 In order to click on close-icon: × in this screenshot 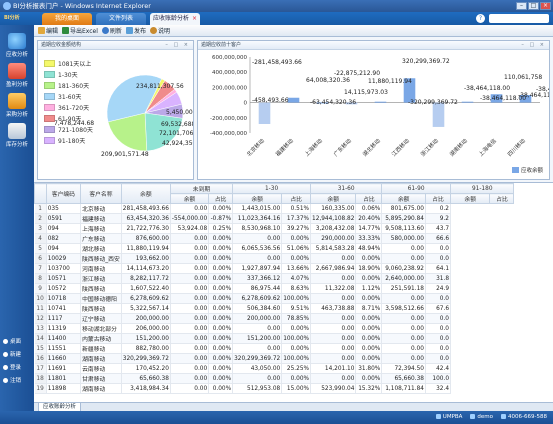, I will do `click(545, 6)`.